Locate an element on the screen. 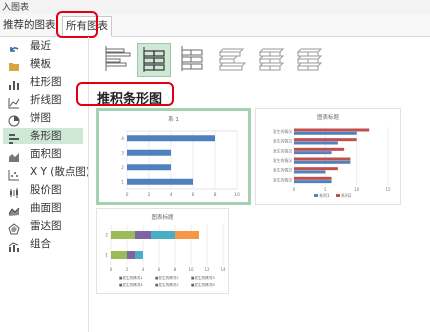 The image size is (430, 332). x-tick-label: 14 is located at coordinates (223, 269).